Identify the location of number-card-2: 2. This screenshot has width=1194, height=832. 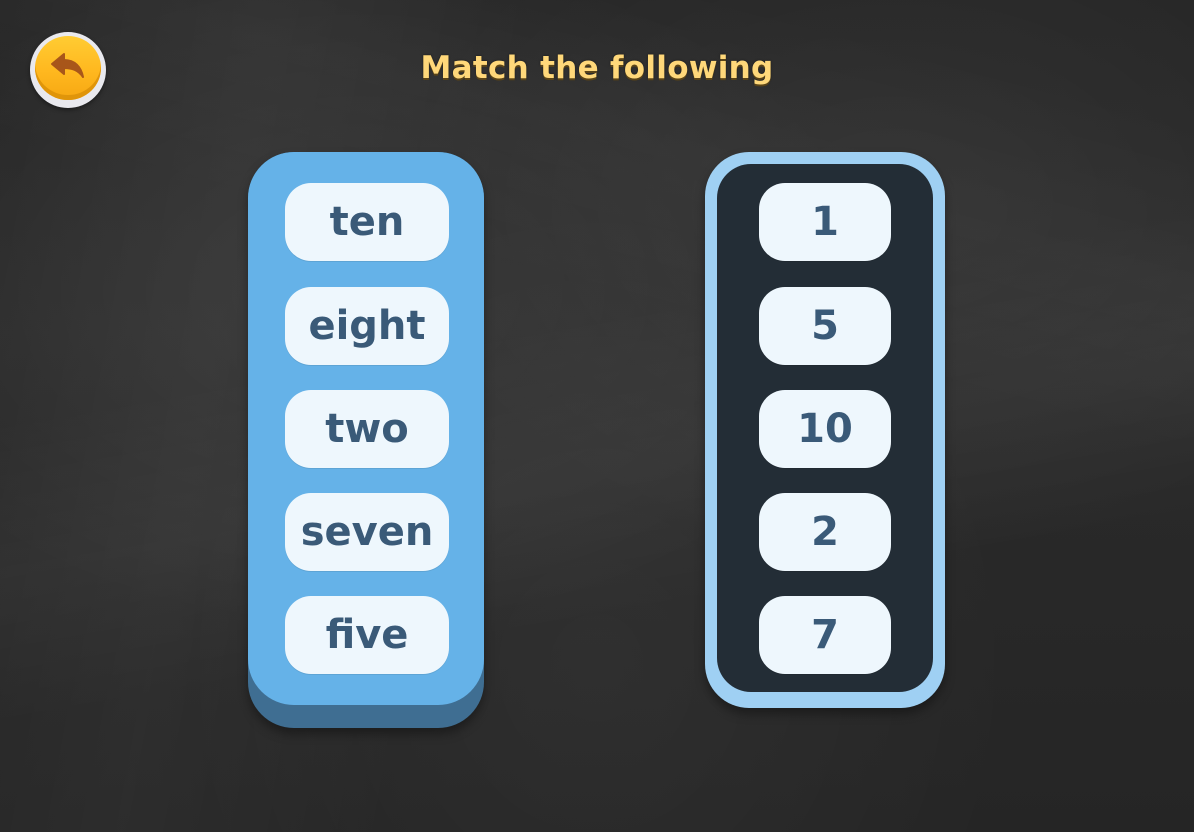
(825, 532).